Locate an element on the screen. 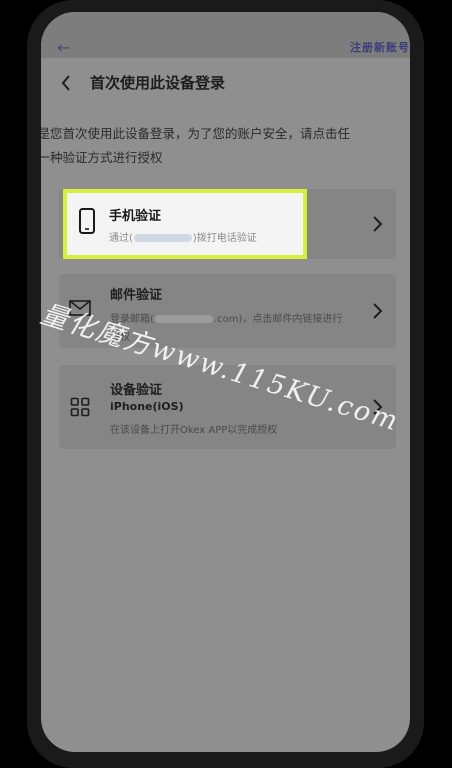 The height and width of the screenshot is (768, 452). phone-verification-subtitle: 通过( )拨打电话验证 is located at coordinates (183, 236).